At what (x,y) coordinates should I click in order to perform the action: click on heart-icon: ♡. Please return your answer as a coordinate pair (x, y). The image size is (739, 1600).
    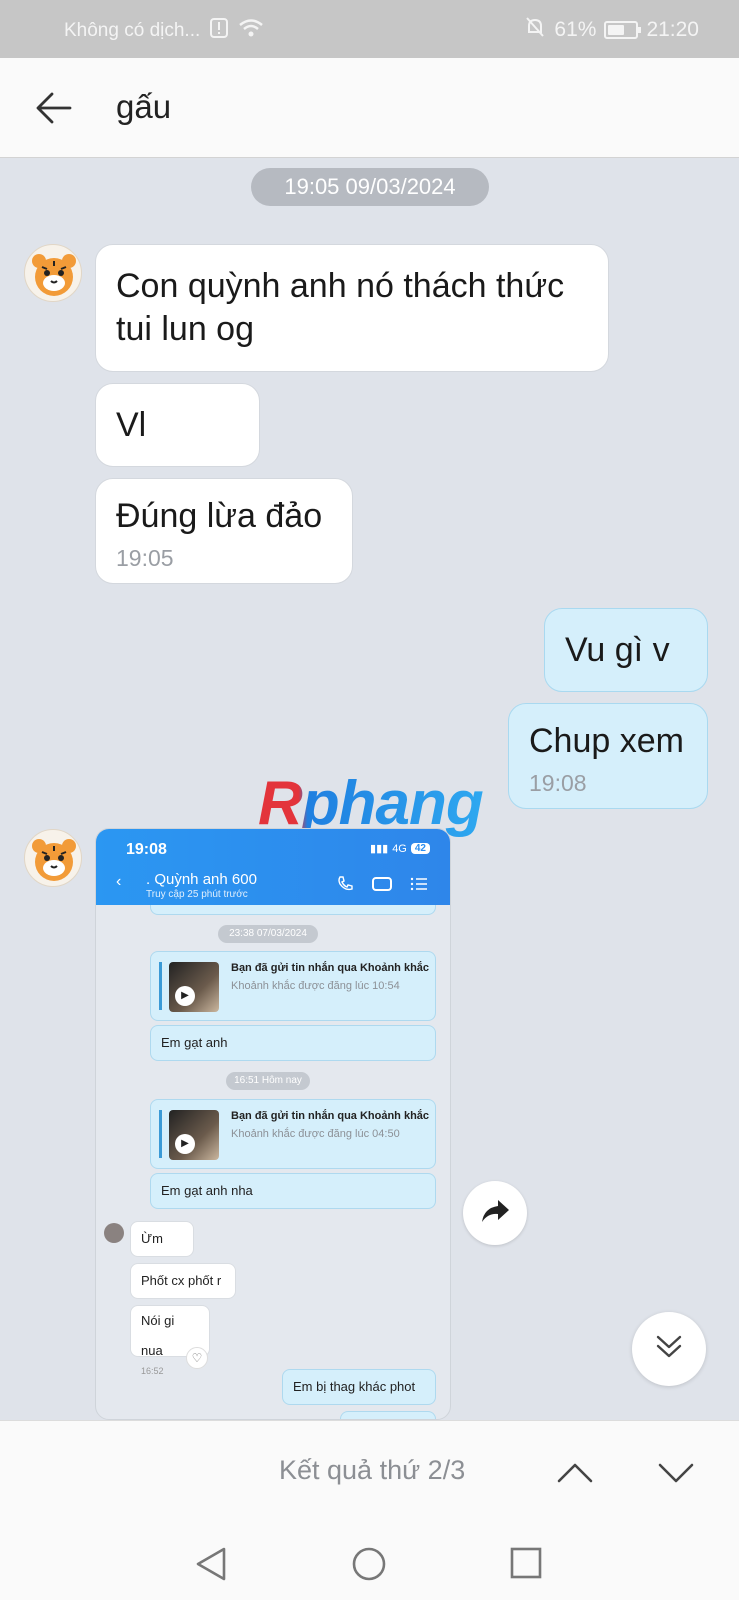
    Looking at the image, I should click on (197, 1358).